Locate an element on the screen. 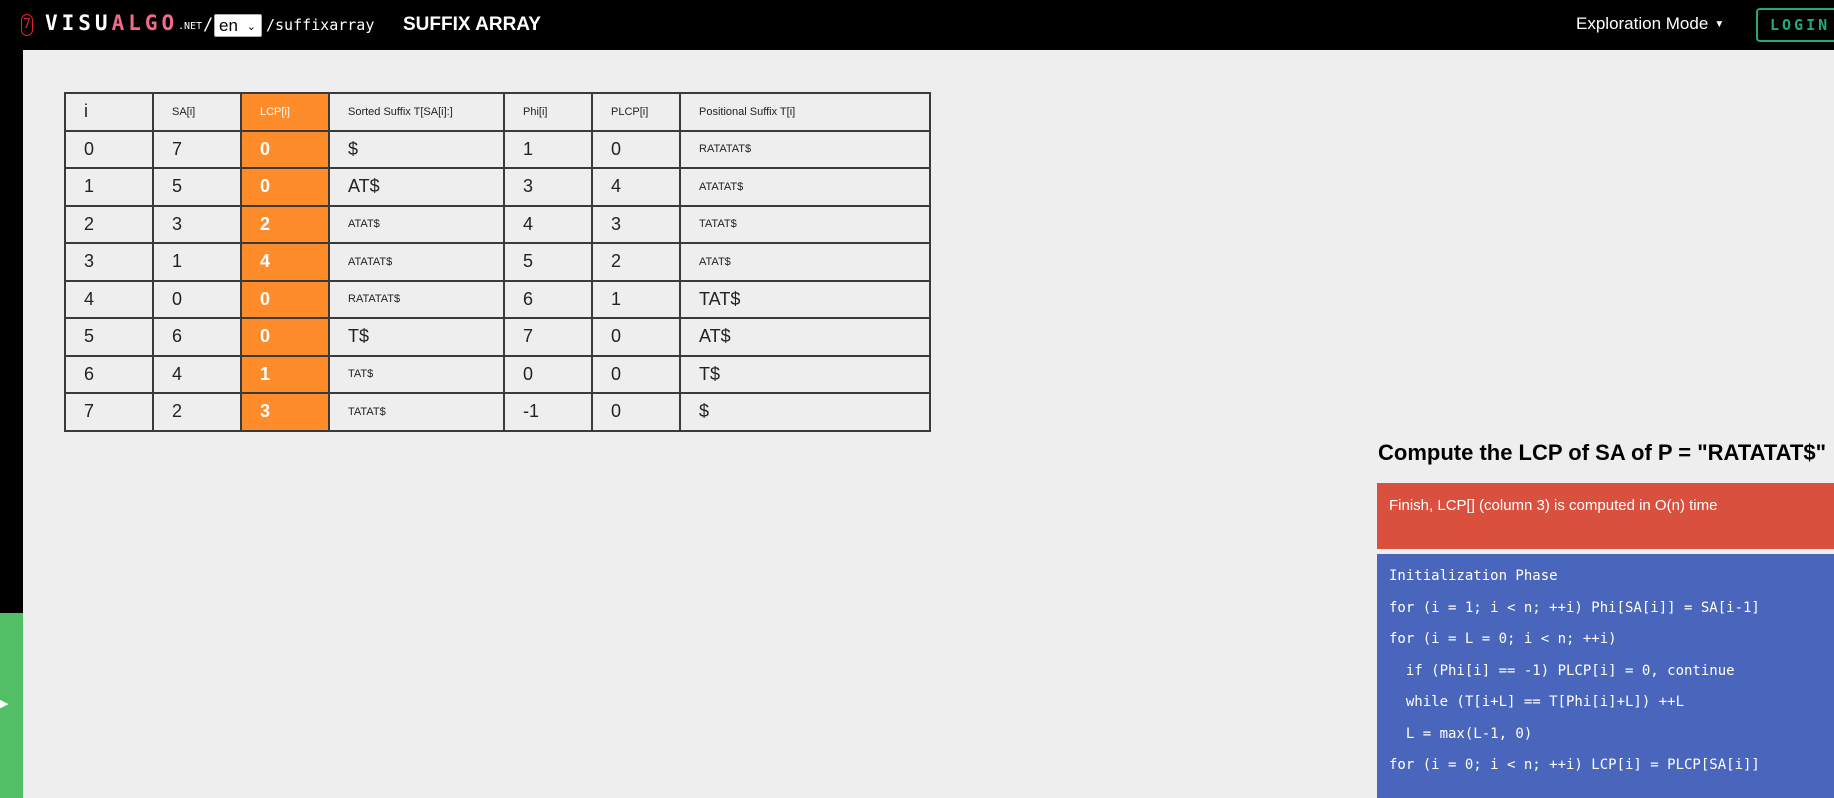 The image size is (1834, 798). cell-i: 7 is located at coordinates (109, 412).